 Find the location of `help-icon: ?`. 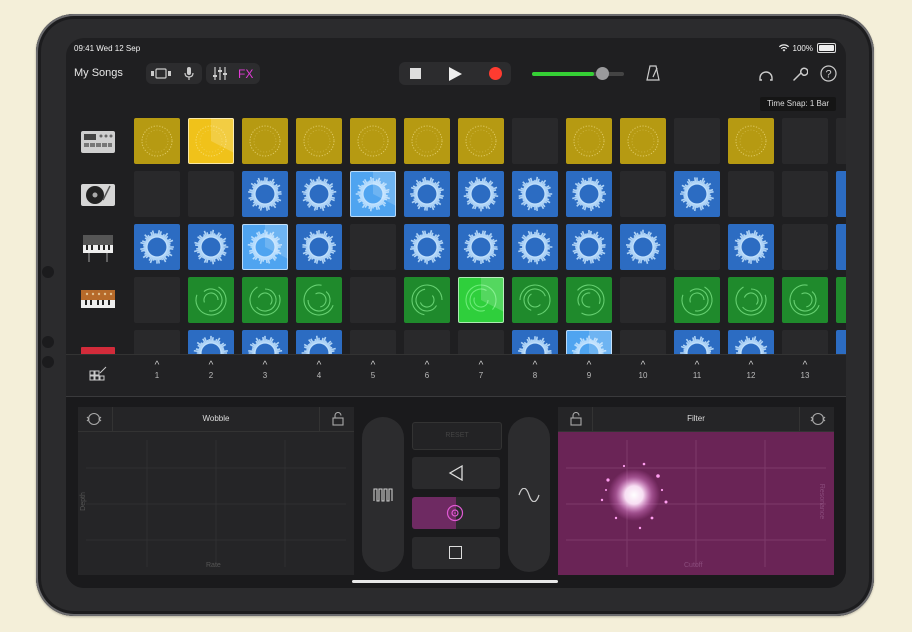

help-icon: ? is located at coordinates (828, 73).